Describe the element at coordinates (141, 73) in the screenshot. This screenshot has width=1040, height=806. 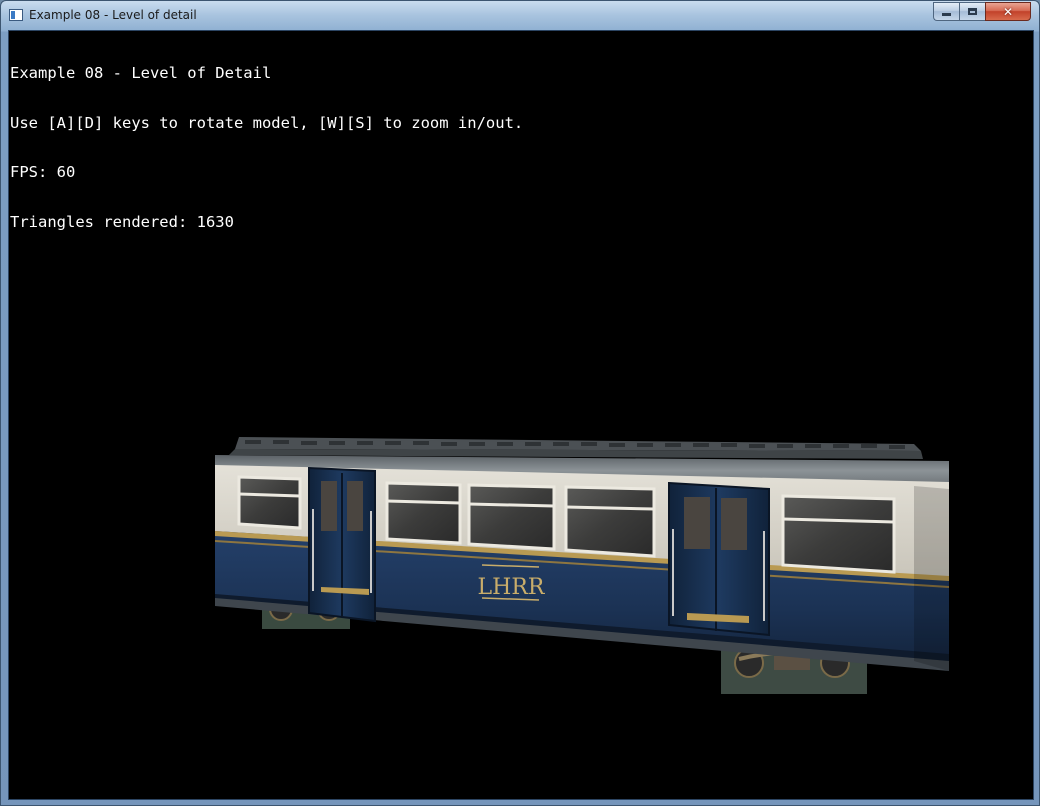
I see `example-title-text: Example 08 - Level of Detail` at that location.